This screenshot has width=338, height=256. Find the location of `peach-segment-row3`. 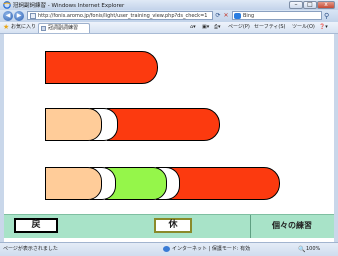

peach-segment-row3 is located at coordinates (73, 183).